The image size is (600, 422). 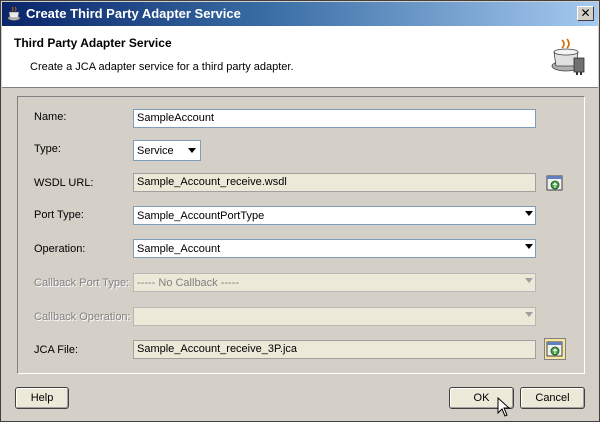 I want to click on close-icon: ✕, so click(x=585, y=13).